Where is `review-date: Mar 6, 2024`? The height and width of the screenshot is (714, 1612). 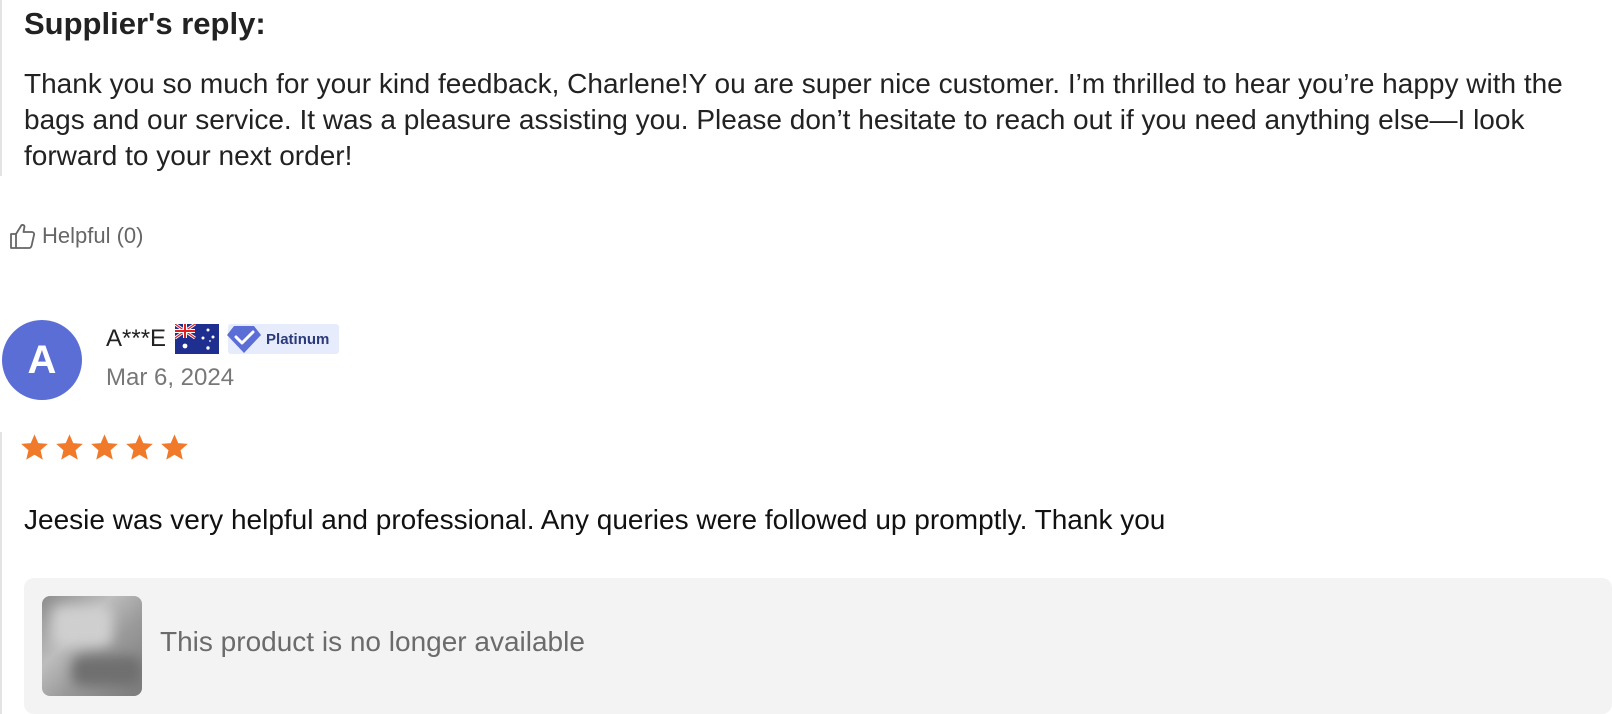
review-date: Mar 6, 2024 is located at coordinates (170, 377).